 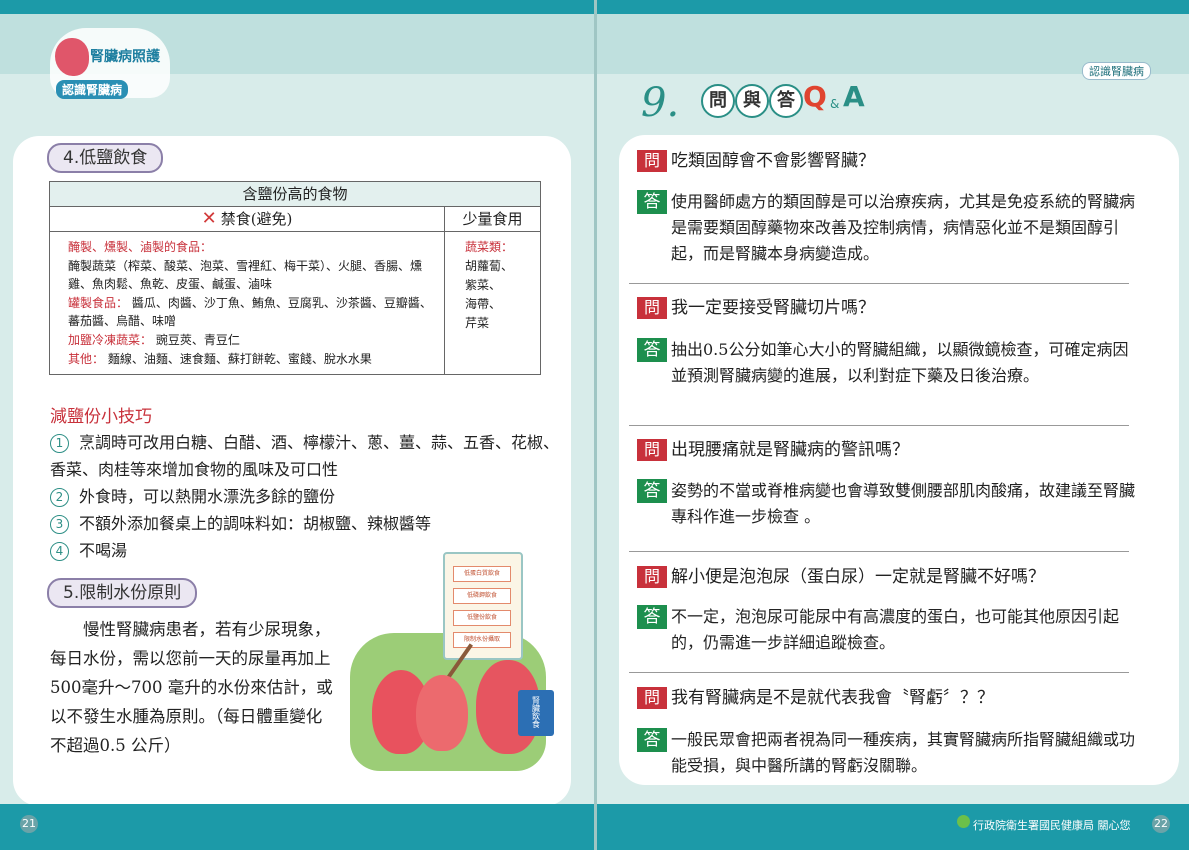 I want to click on forbidden-column-header: ✕ 禁食(避免), so click(x=247, y=219).